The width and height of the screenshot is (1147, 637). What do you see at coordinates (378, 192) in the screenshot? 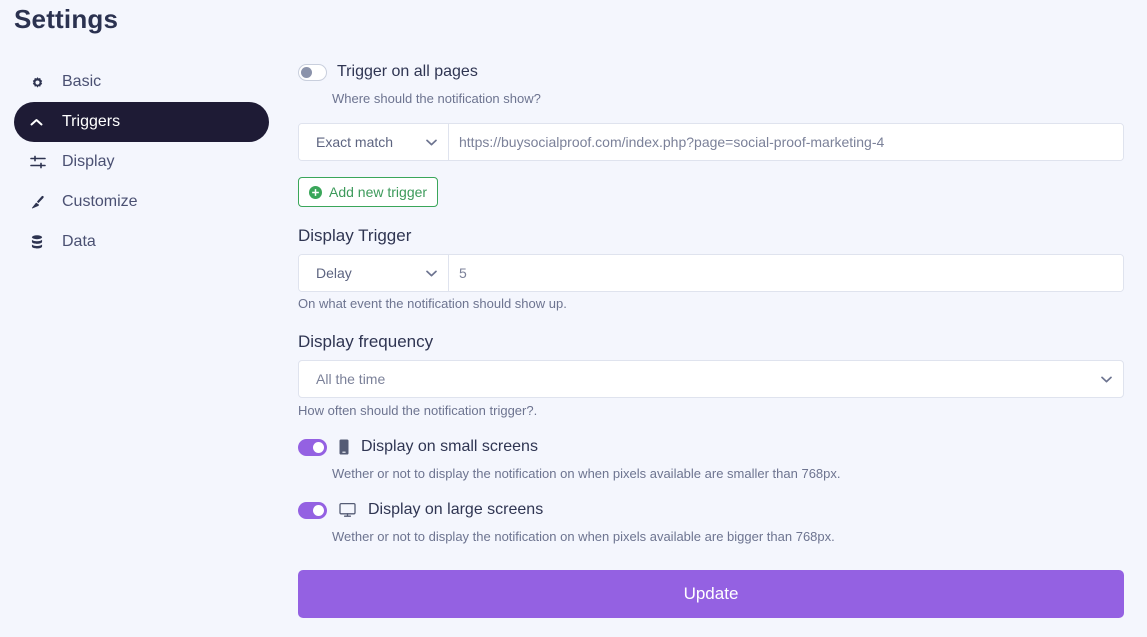
I see `add-new-trigger-label: Add new trigger` at bounding box center [378, 192].